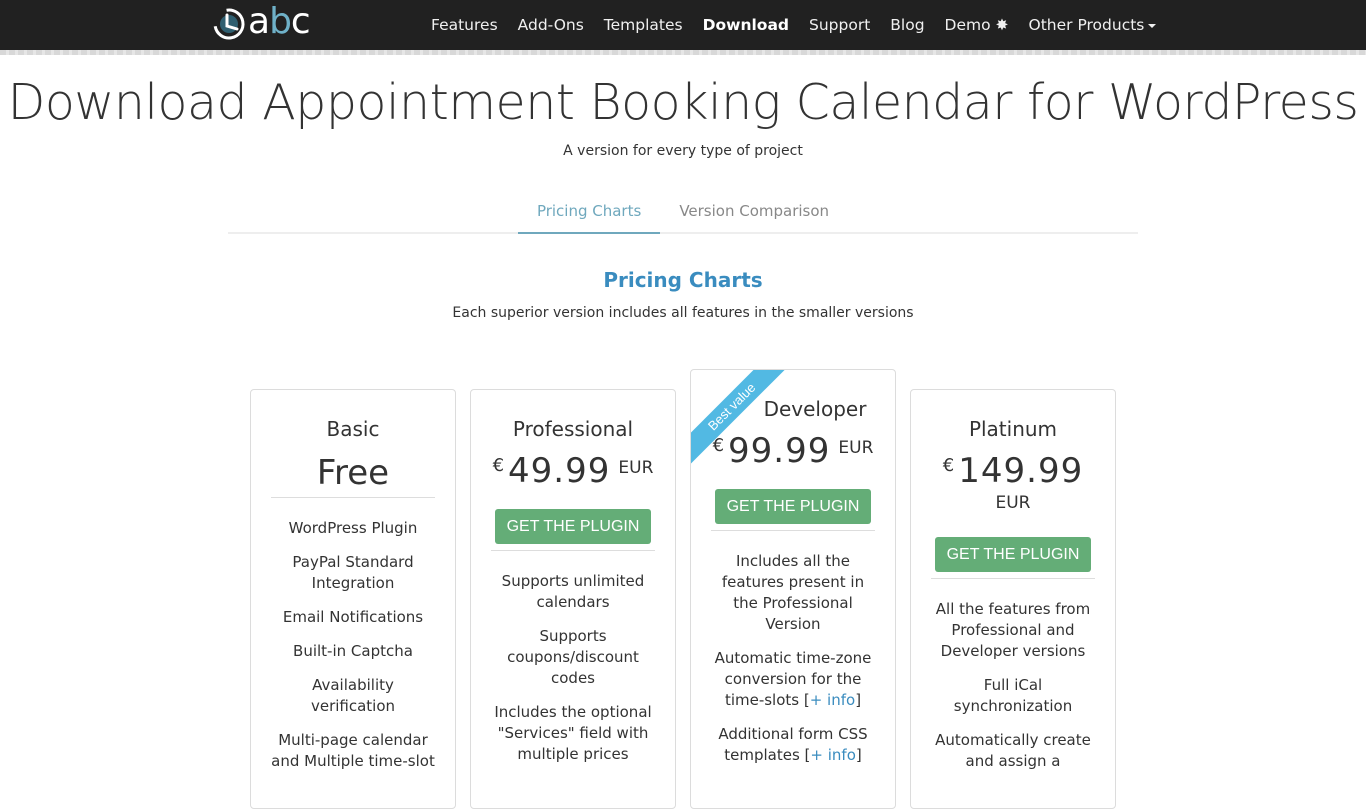 Image resolution: width=1366 pixels, height=809 pixels. Describe the element at coordinates (573, 657) in the screenshot. I see `feature-item: Supports coupons/discount codes` at that location.